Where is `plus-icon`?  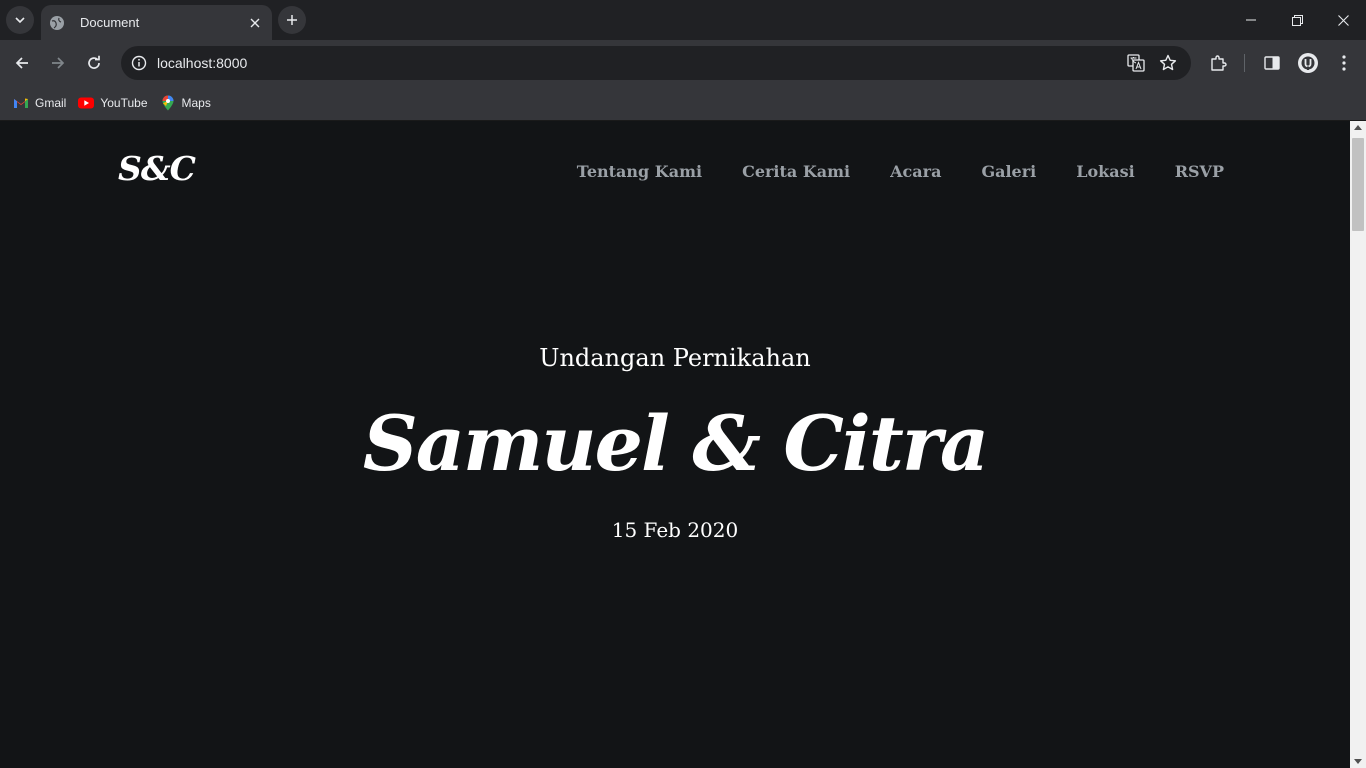 plus-icon is located at coordinates (292, 20).